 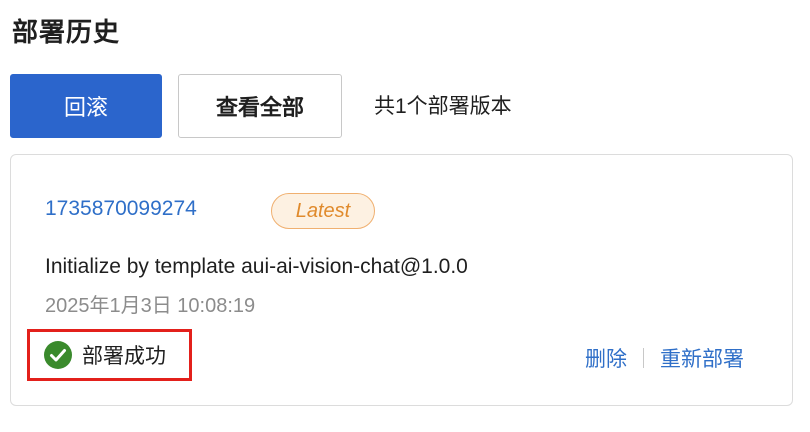 I want to click on redeploy-button: 重新部署, so click(x=702, y=358).